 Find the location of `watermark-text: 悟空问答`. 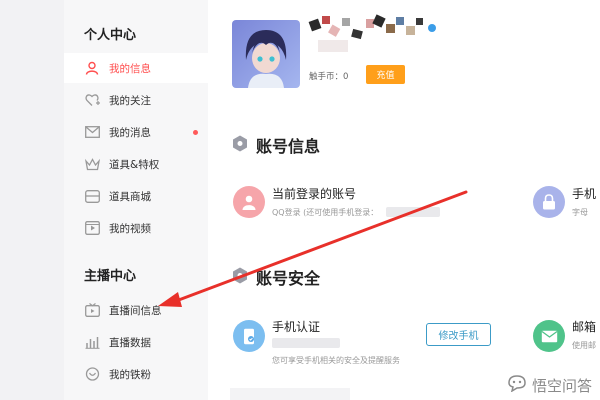

watermark-text: 悟空问答 is located at coordinates (561, 385).